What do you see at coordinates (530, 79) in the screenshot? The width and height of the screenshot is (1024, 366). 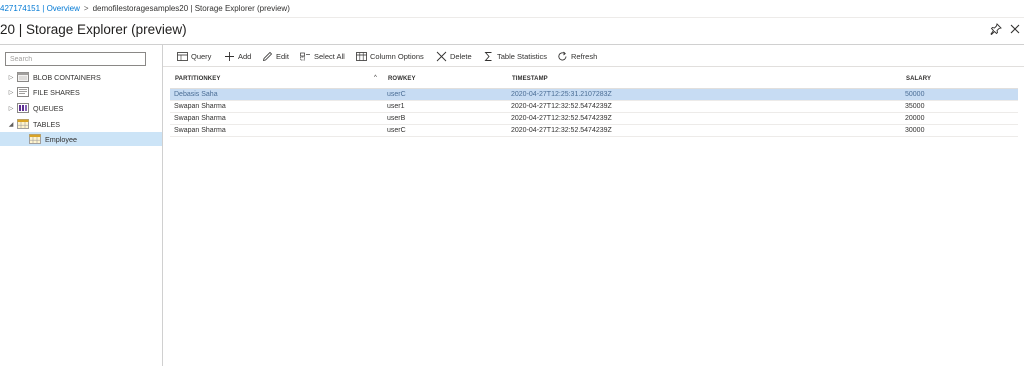 I see `column-header-timestamp: TIMESTAMP` at bounding box center [530, 79].